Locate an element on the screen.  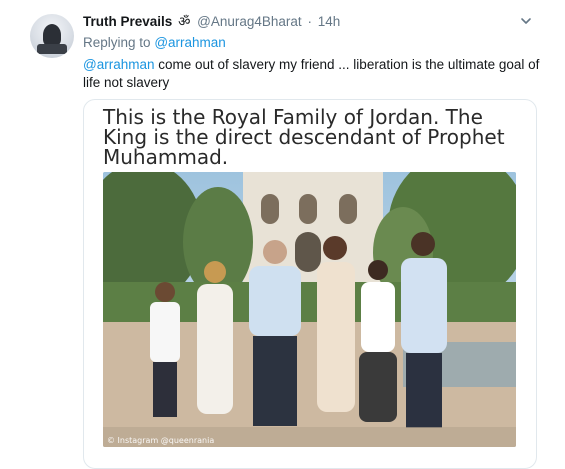
photo-watermark: © Instagram @queenrania is located at coordinates (161, 440).